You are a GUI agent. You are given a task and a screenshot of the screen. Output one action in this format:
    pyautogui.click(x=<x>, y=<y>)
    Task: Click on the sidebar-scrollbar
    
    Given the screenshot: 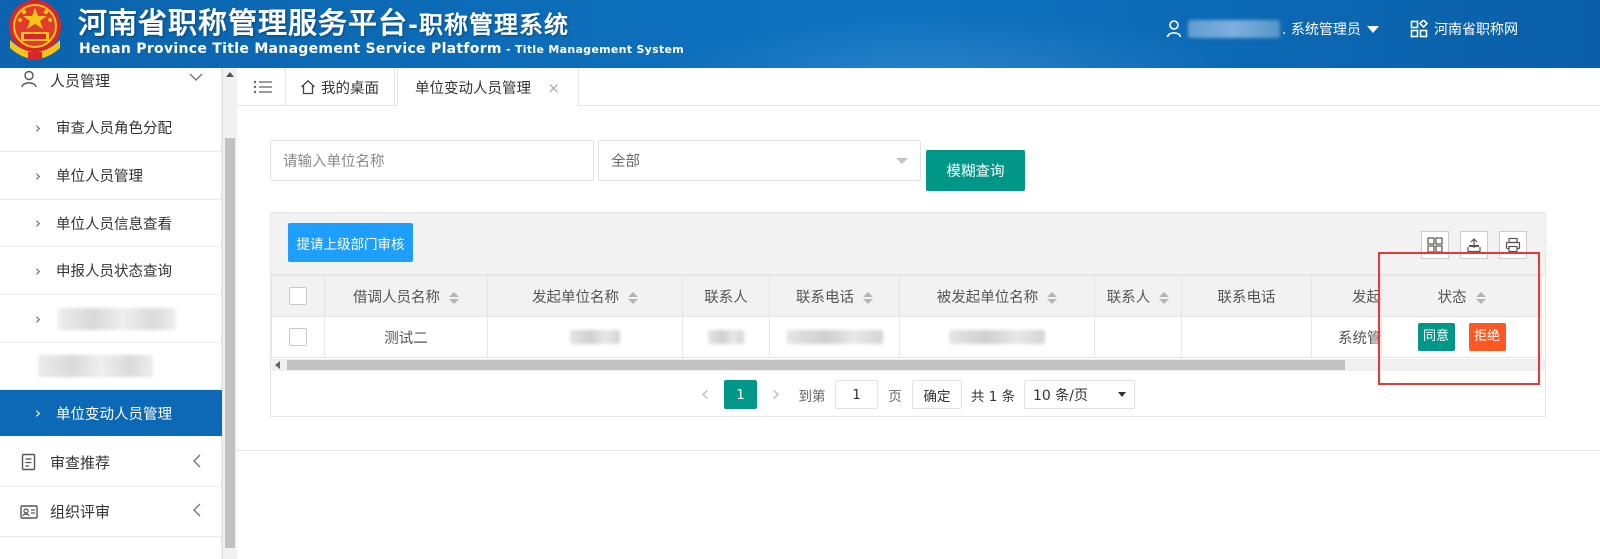 What is the action you would take?
    pyautogui.click(x=229, y=313)
    